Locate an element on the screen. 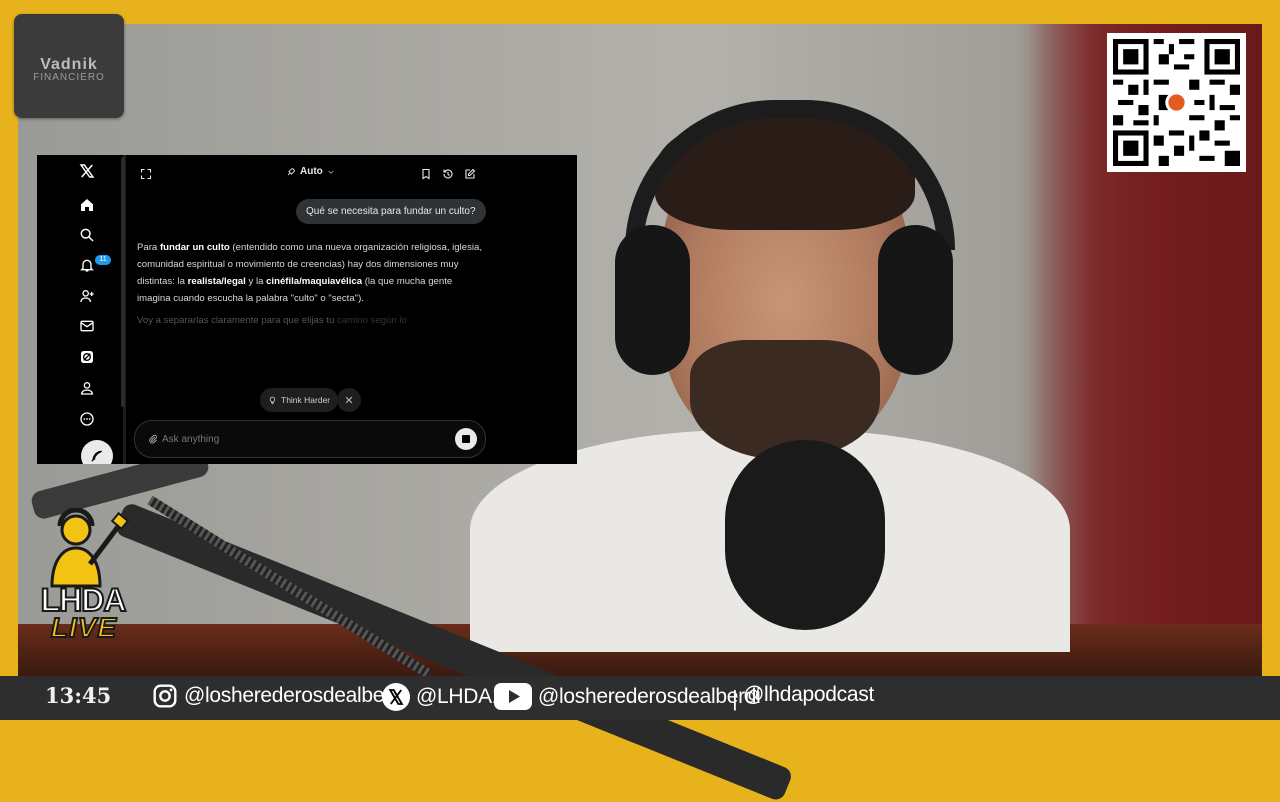 The image size is (1280, 802). compose-post-button is located at coordinates (97, 452).